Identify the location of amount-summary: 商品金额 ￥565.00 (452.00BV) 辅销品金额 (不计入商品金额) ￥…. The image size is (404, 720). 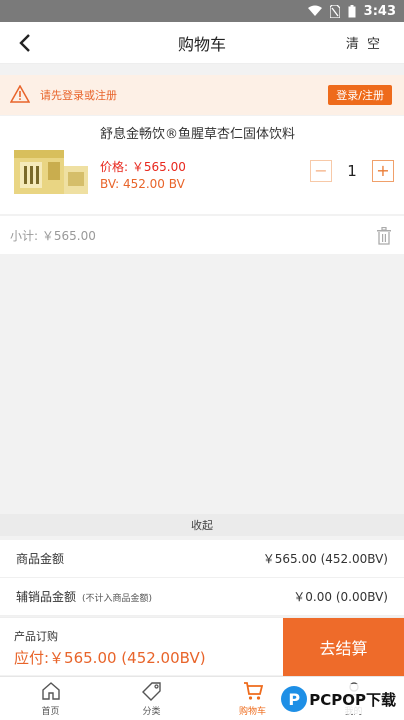
(202, 578).